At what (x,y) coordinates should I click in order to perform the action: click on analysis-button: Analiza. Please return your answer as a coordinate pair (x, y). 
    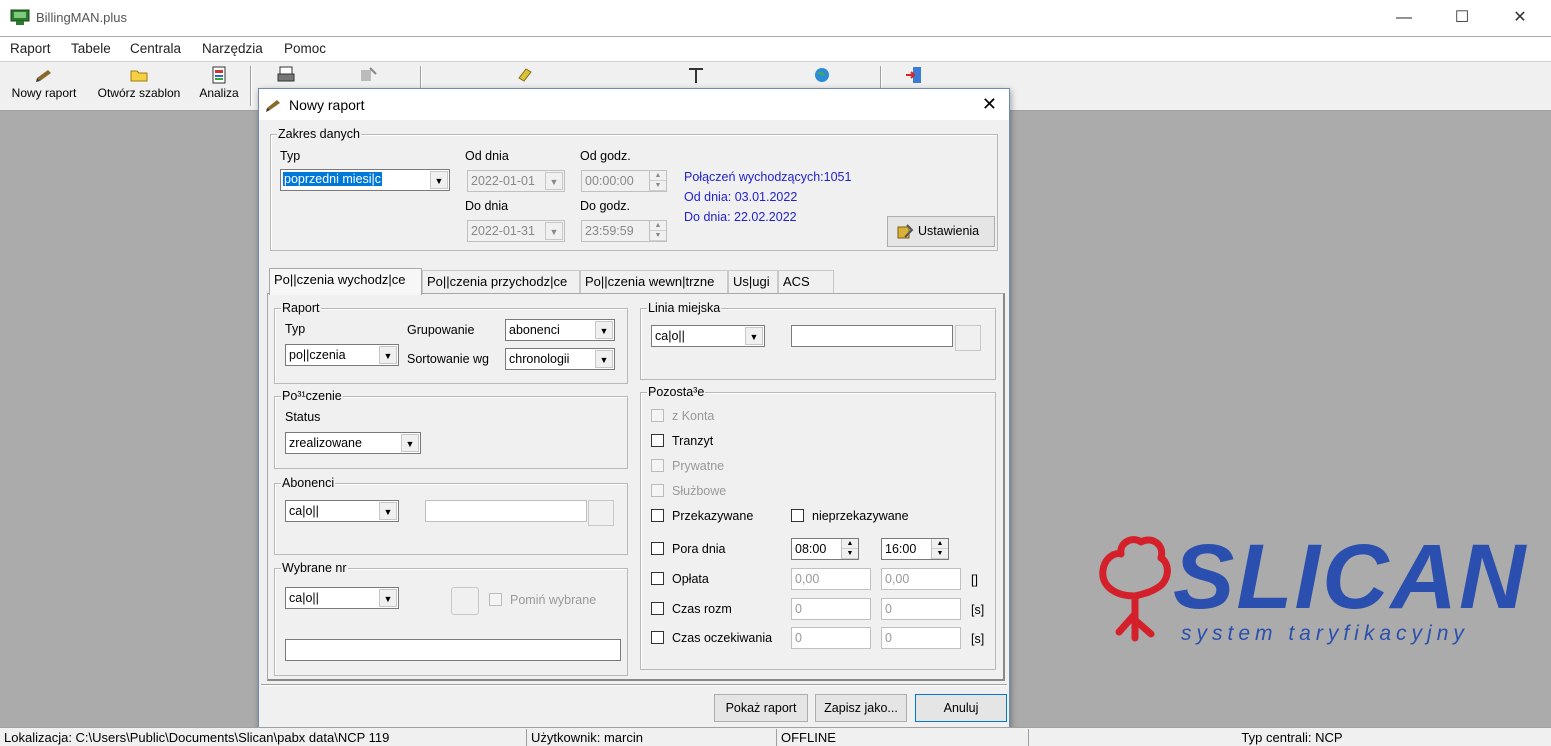
    Looking at the image, I should click on (219, 86).